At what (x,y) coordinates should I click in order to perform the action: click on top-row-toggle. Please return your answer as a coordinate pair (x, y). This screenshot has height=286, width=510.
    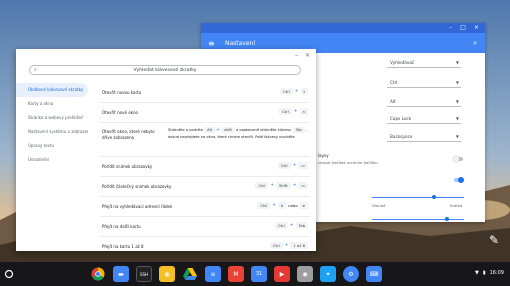
    Looking at the image, I should click on (458, 158).